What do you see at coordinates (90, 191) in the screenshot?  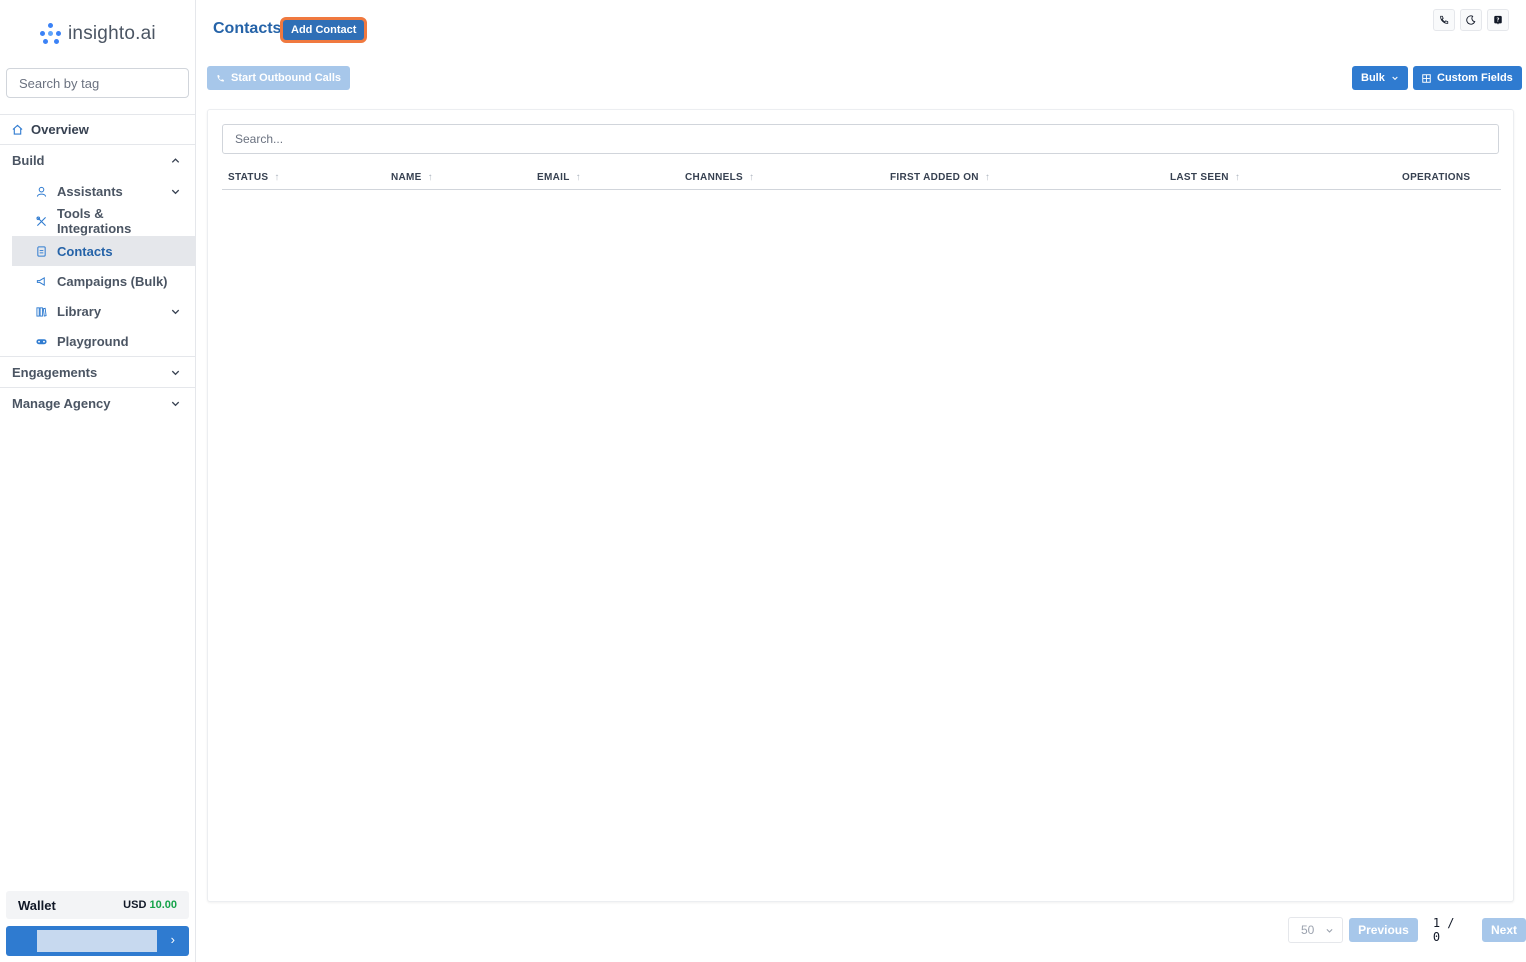 I see `sidebar-item-label: Assistants` at bounding box center [90, 191].